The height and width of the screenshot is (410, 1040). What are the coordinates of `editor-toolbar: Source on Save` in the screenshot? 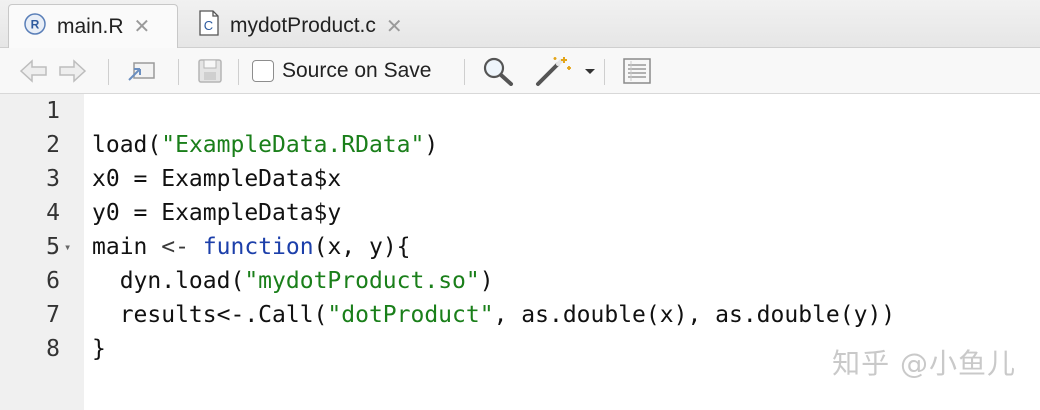 It's located at (520, 71).